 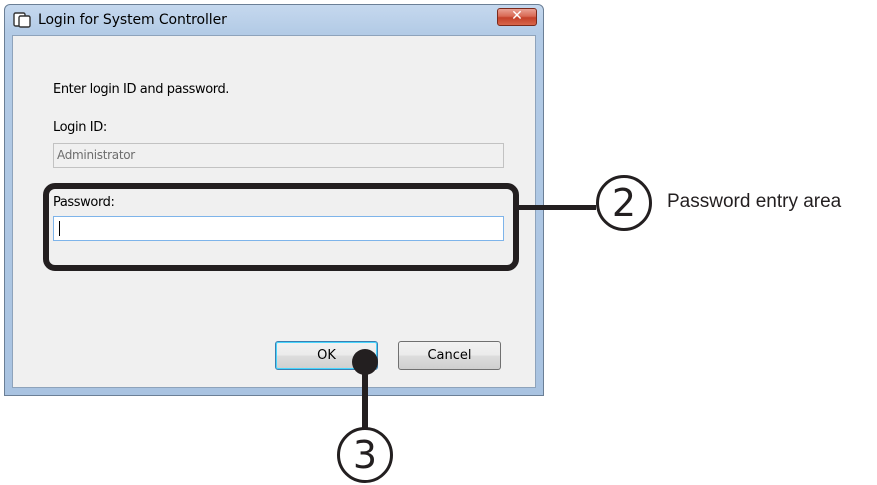 What do you see at coordinates (365, 455) in the screenshot?
I see `callout-3-marker: 3` at bounding box center [365, 455].